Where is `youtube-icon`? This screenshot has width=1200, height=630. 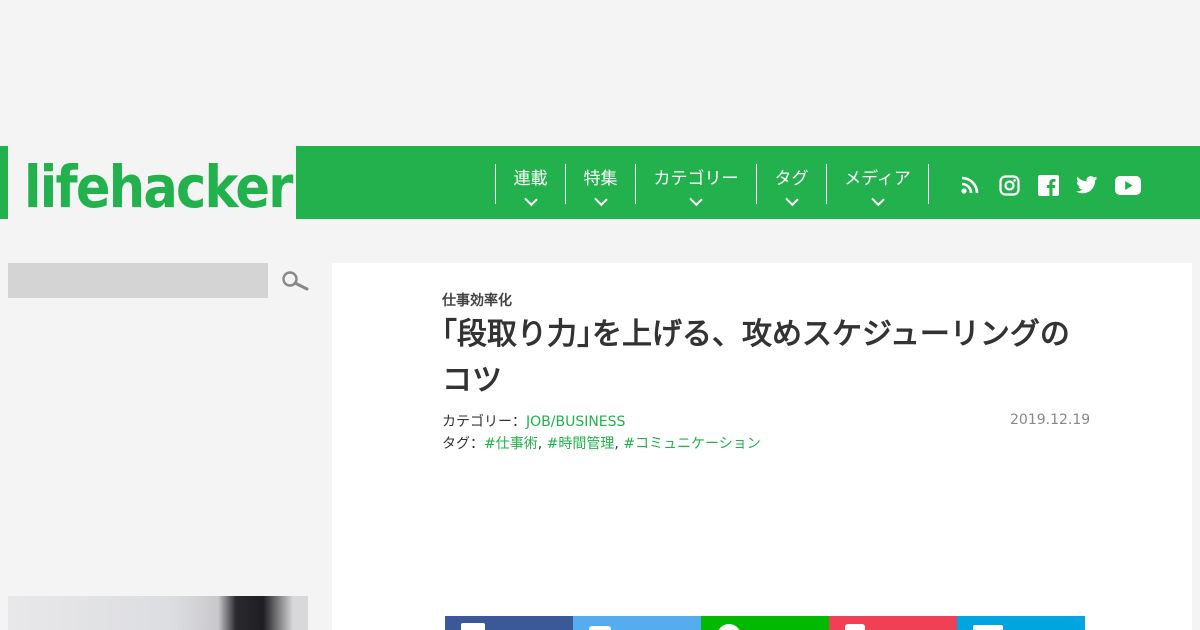
youtube-icon is located at coordinates (1128, 185).